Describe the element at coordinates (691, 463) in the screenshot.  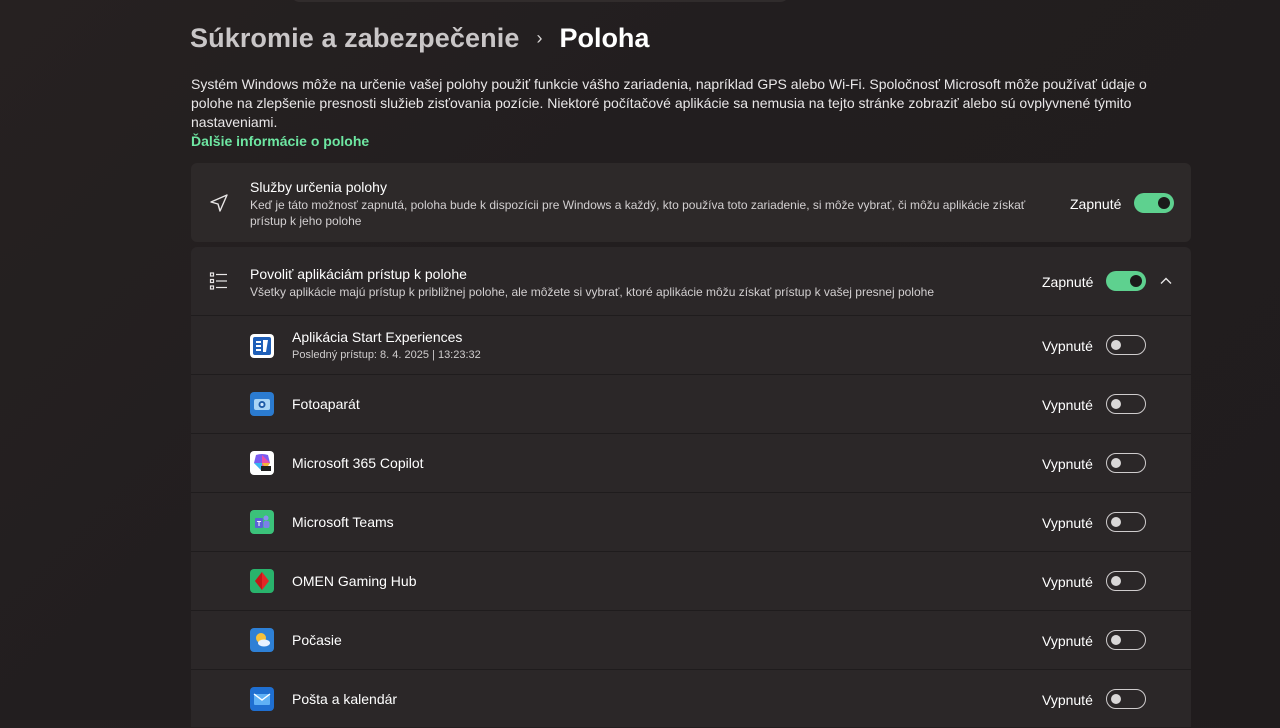
I see `list-item-m365-copilot: Microsoft 365 Copilot Vypnuté` at that location.